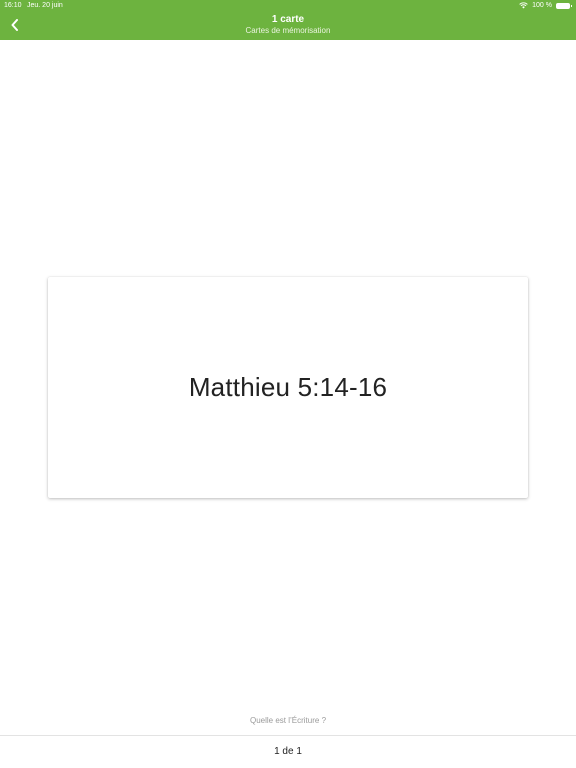 The width and height of the screenshot is (576, 768). I want to click on page-title: 1 carte, so click(288, 19).